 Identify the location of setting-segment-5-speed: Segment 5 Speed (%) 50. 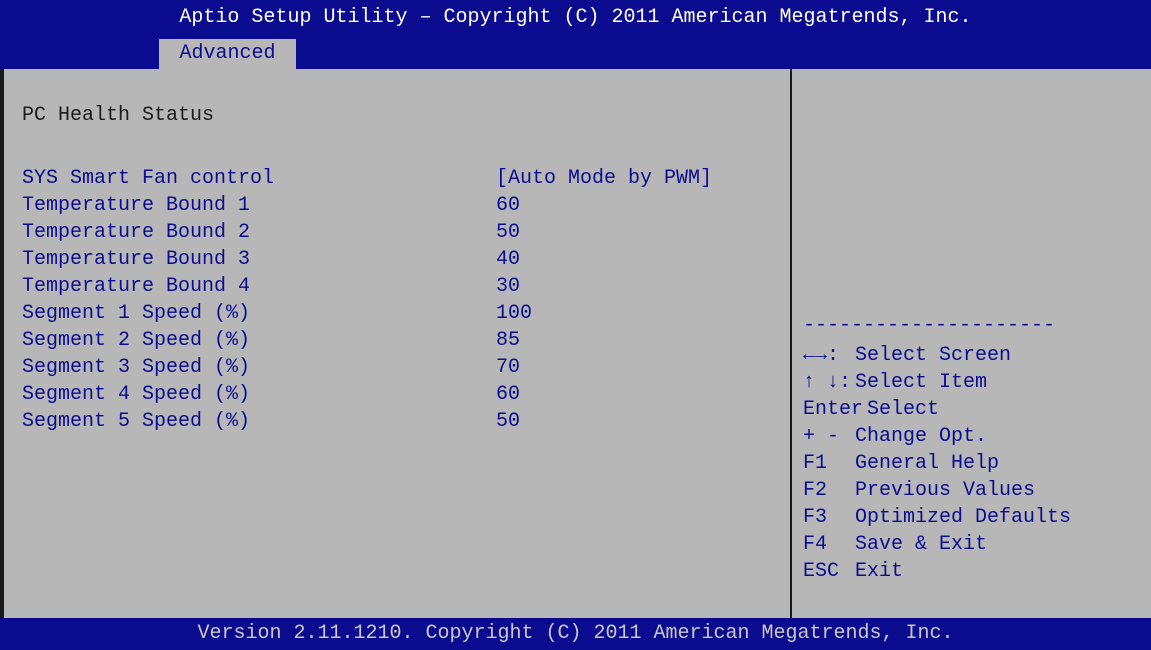
(271, 422).